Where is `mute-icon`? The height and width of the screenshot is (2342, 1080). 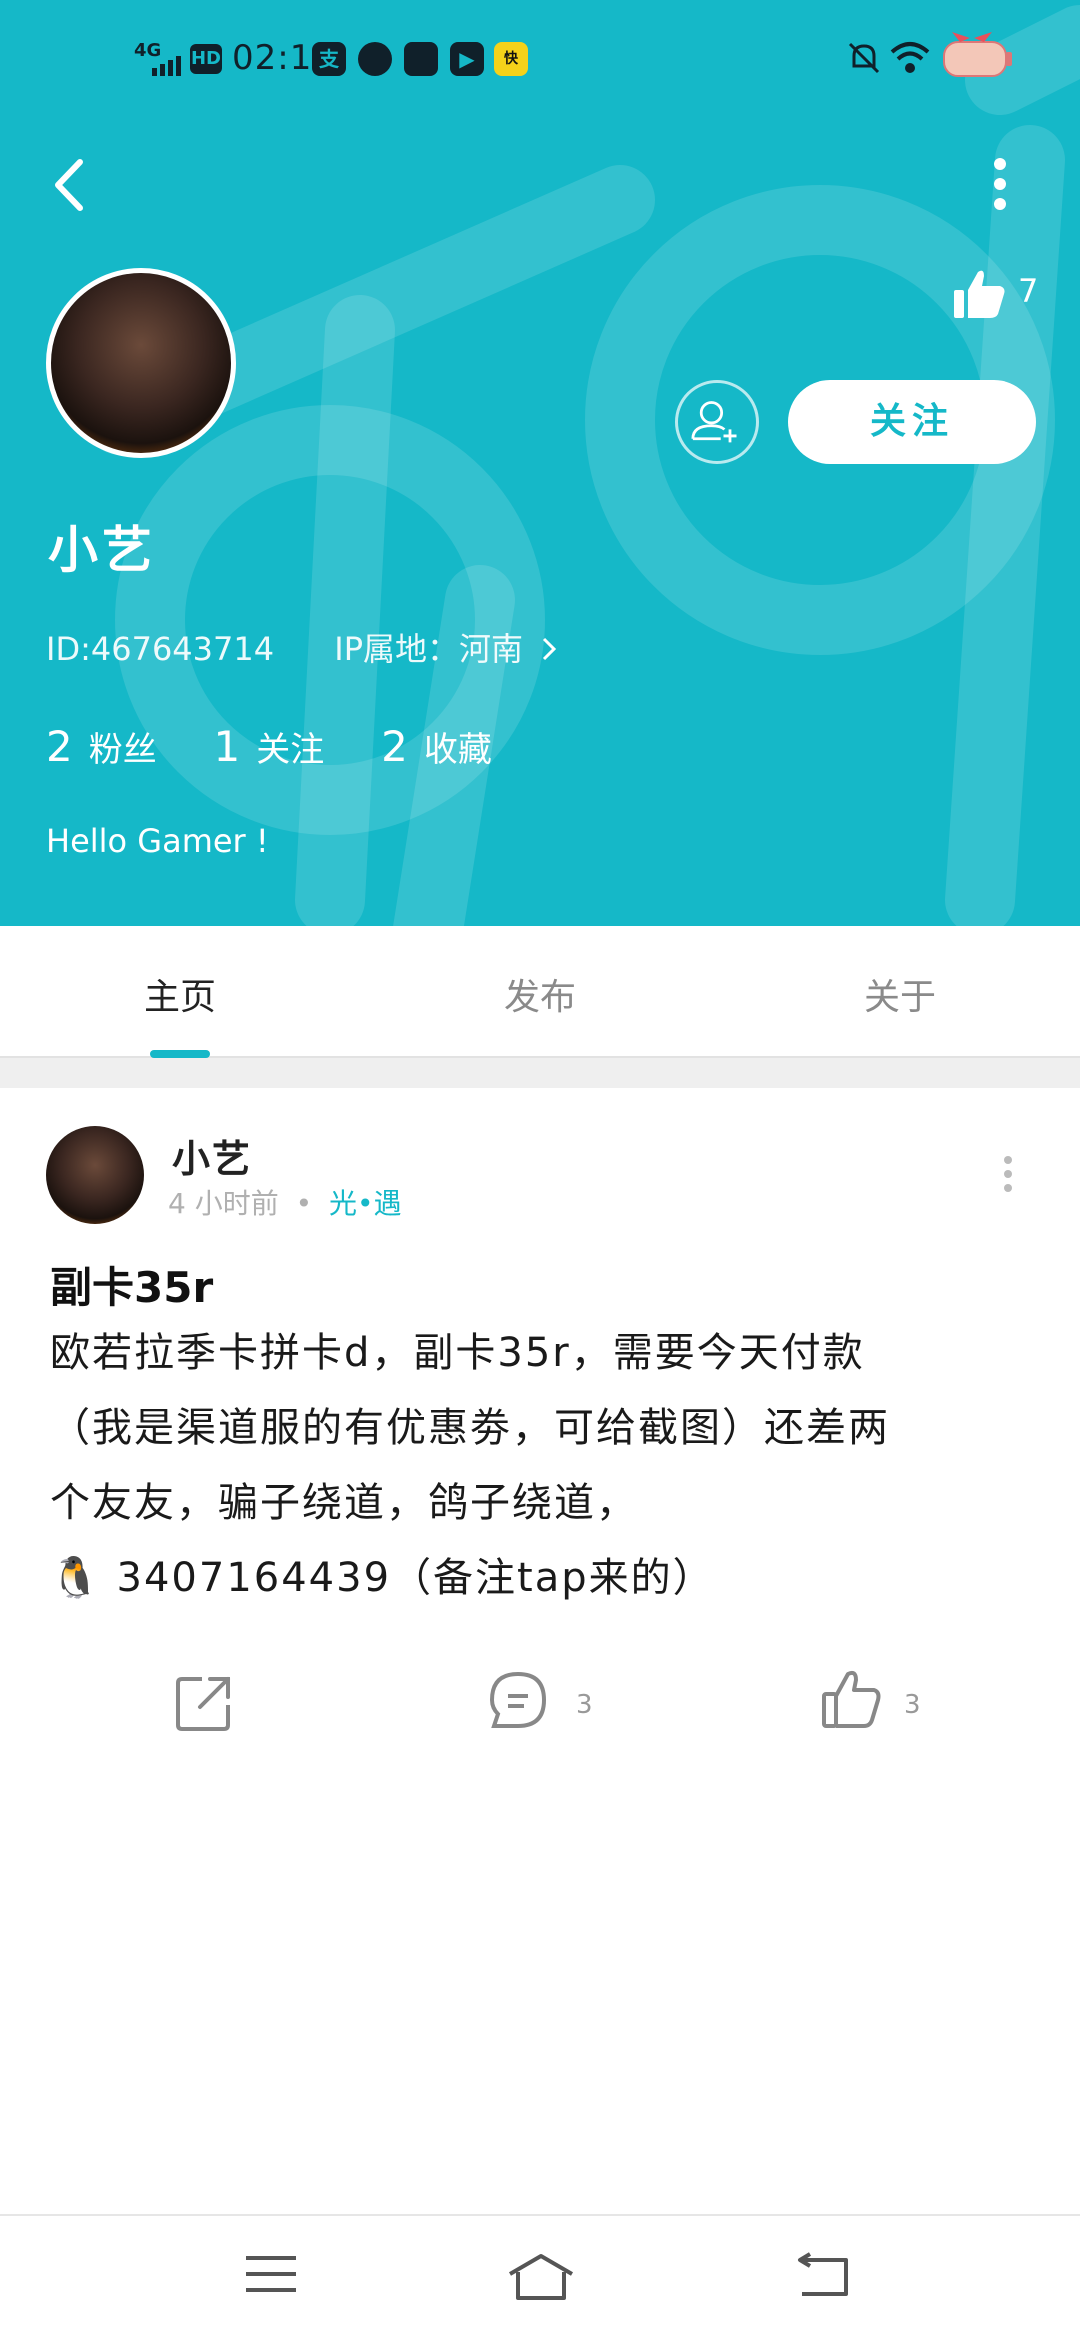 mute-icon is located at coordinates (864, 58).